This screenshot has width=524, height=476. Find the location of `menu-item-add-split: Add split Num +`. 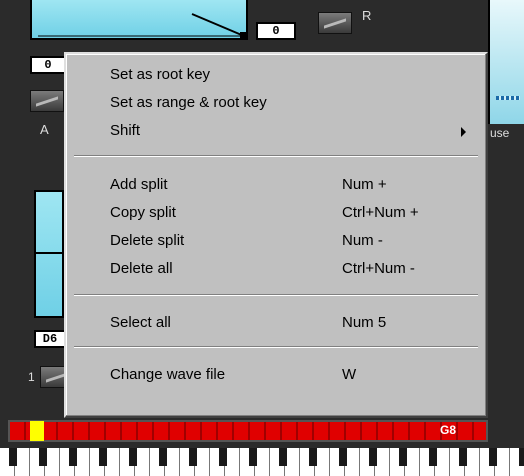

menu-item-add-split: Add split Num + is located at coordinates (276, 185).